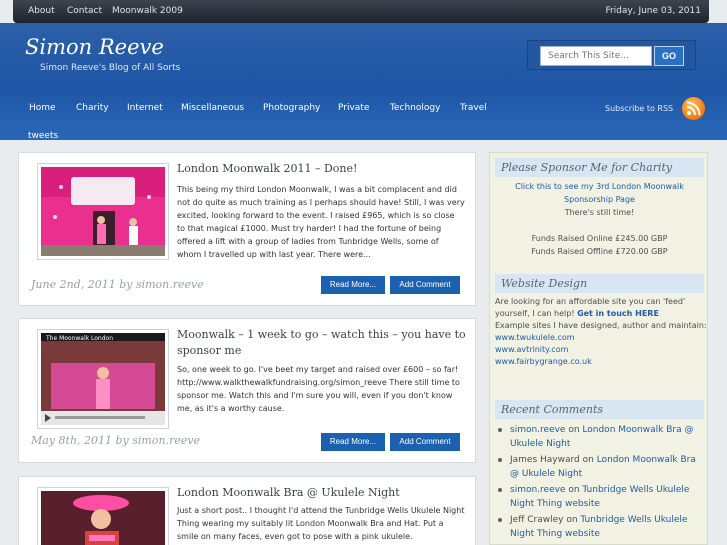 The height and width of the screenshot is (545, 727). I want to click on search-go-button: GO, so click(669, 56).